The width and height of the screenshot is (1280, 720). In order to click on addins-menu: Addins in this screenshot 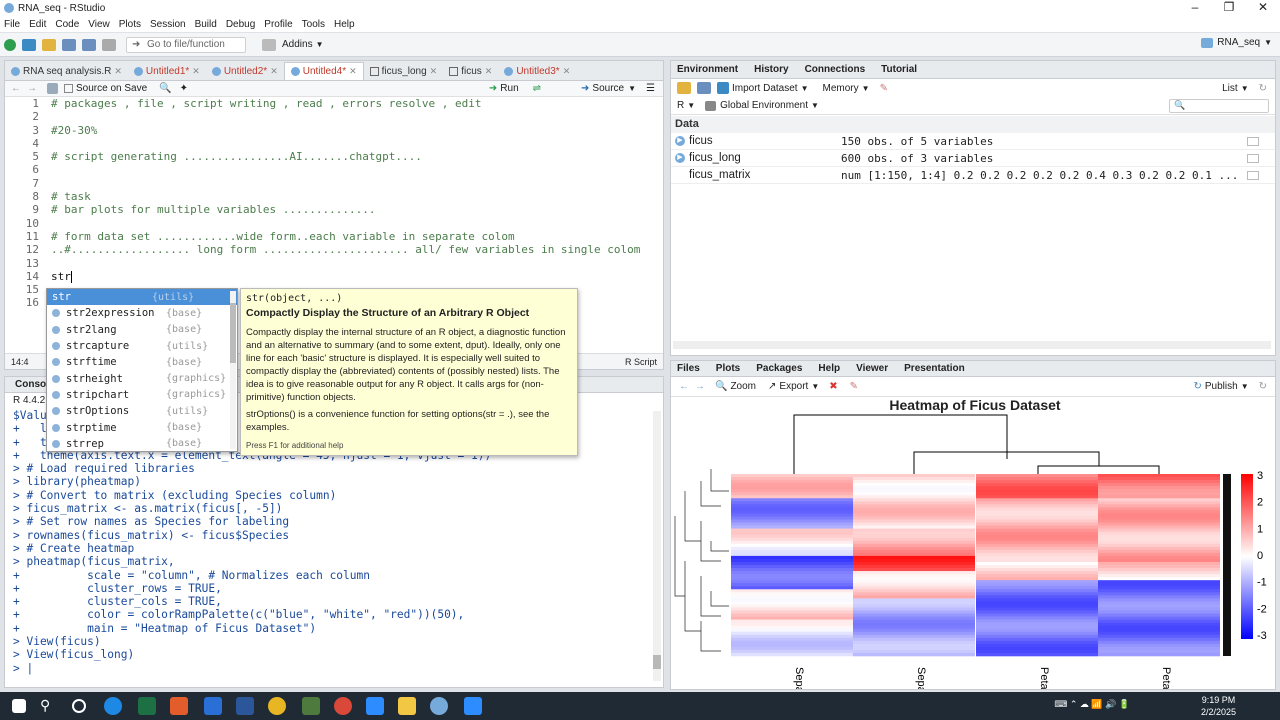, I will do `click(297, 44)`.